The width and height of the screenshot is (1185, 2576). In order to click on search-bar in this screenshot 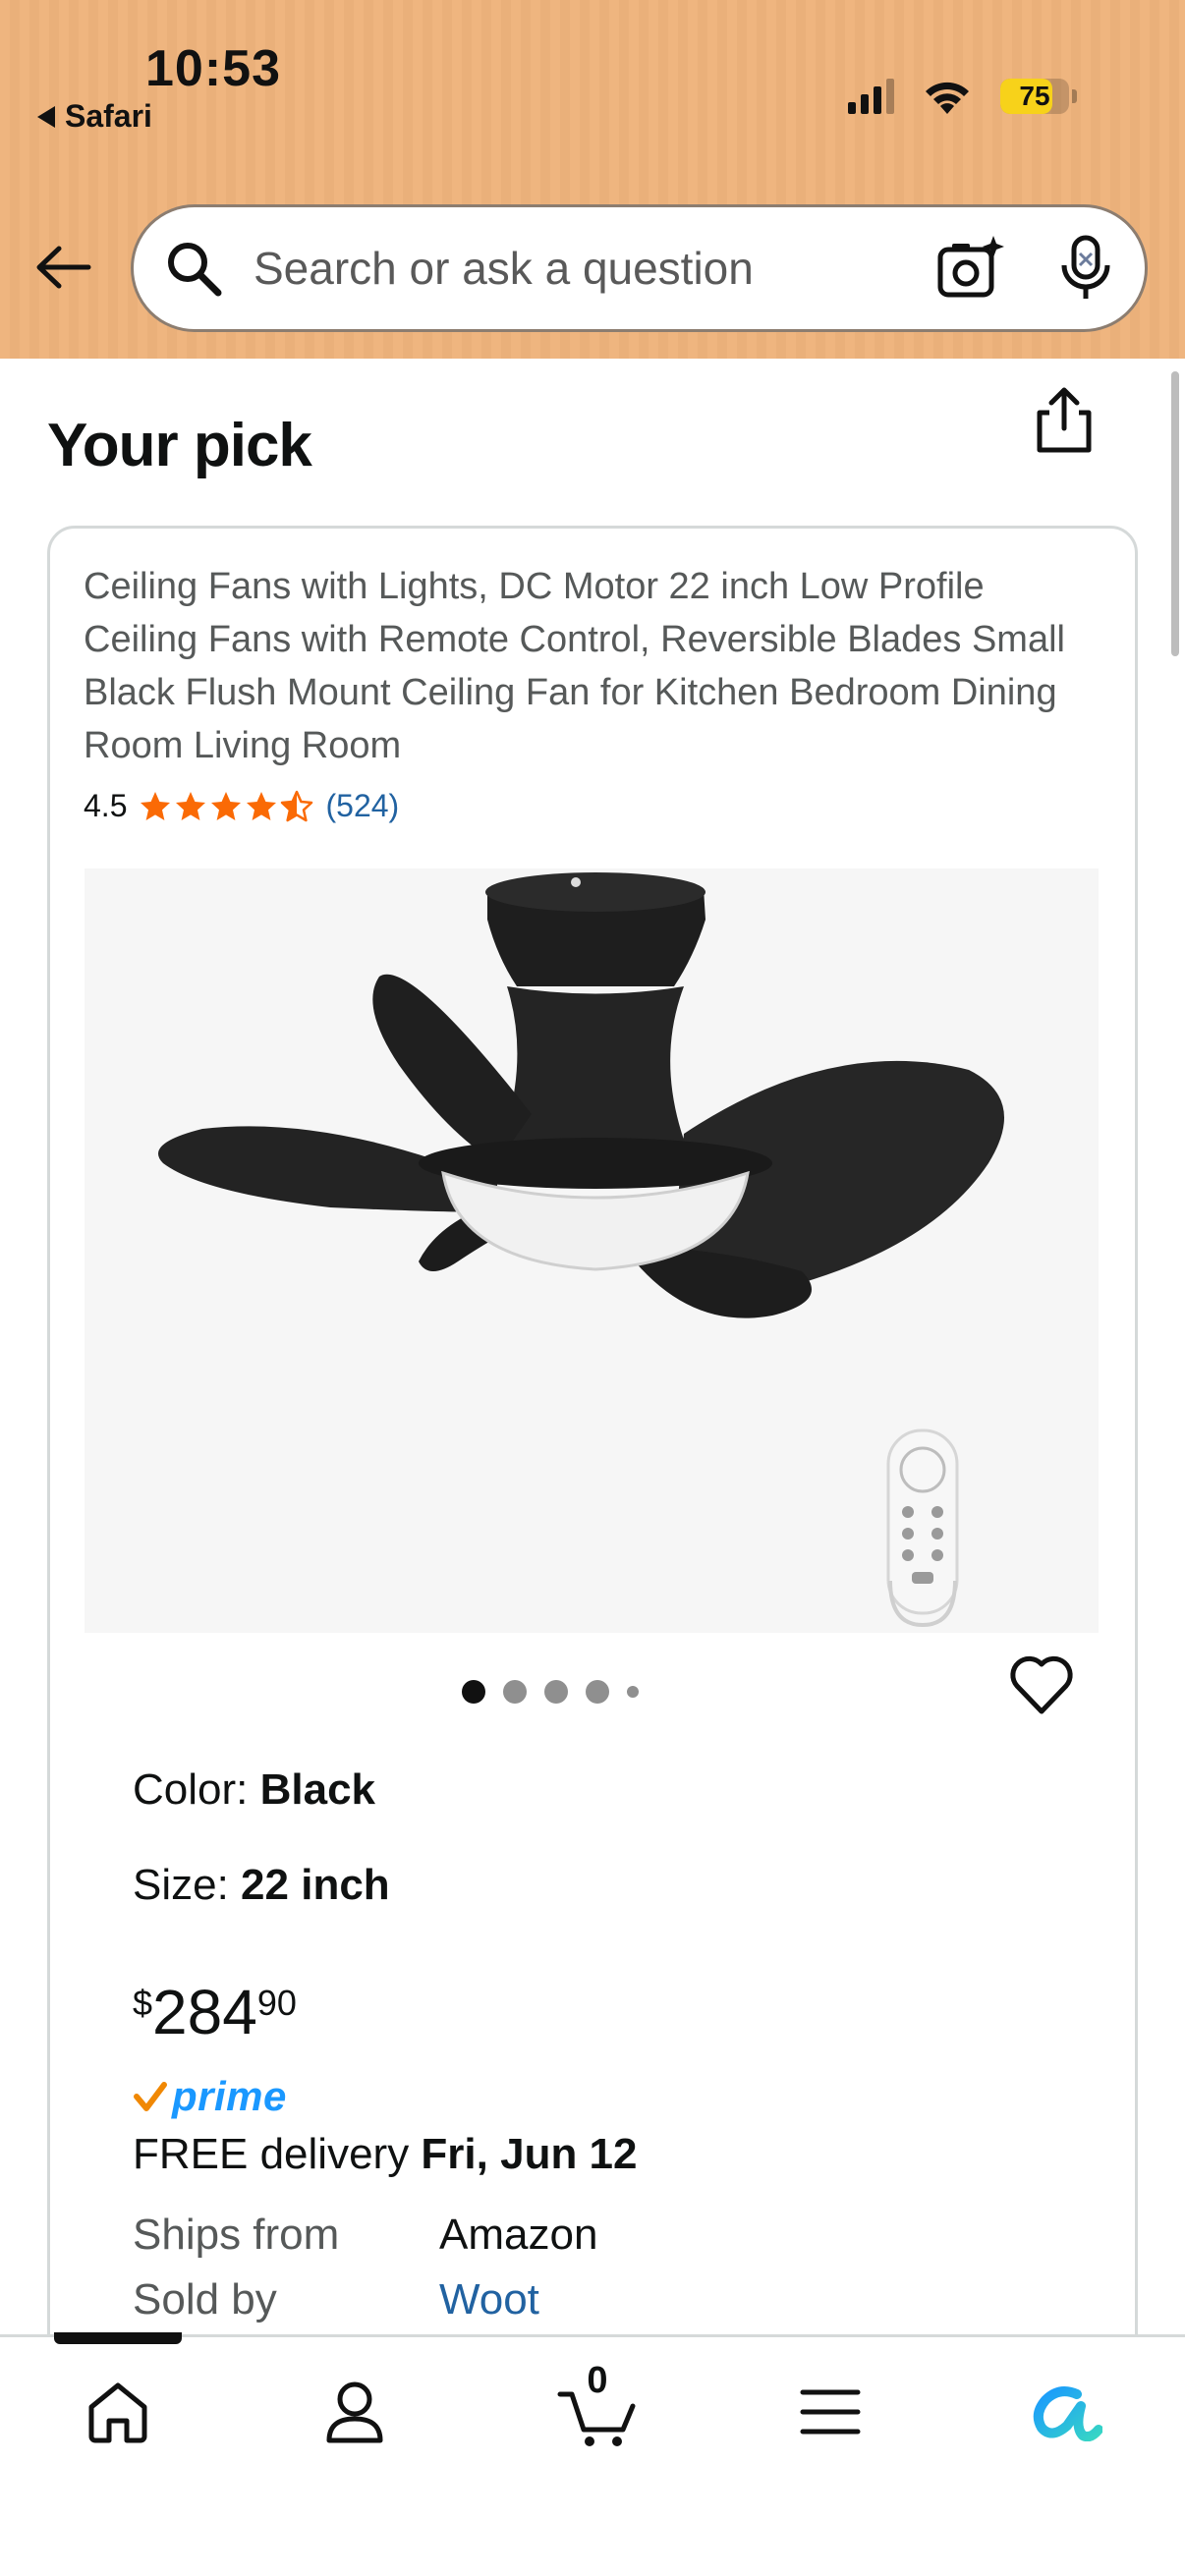, I will do `click(639, 268)`.